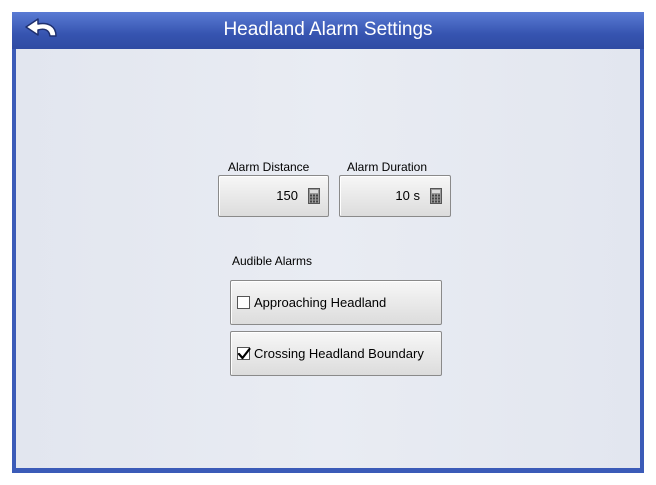 The height and width of the screenshot is (485, 656). What do you see at coordinates (273, 196) in the screenshot?
I see `alarm-distance-field: 150` at bounding box center [273, 196].